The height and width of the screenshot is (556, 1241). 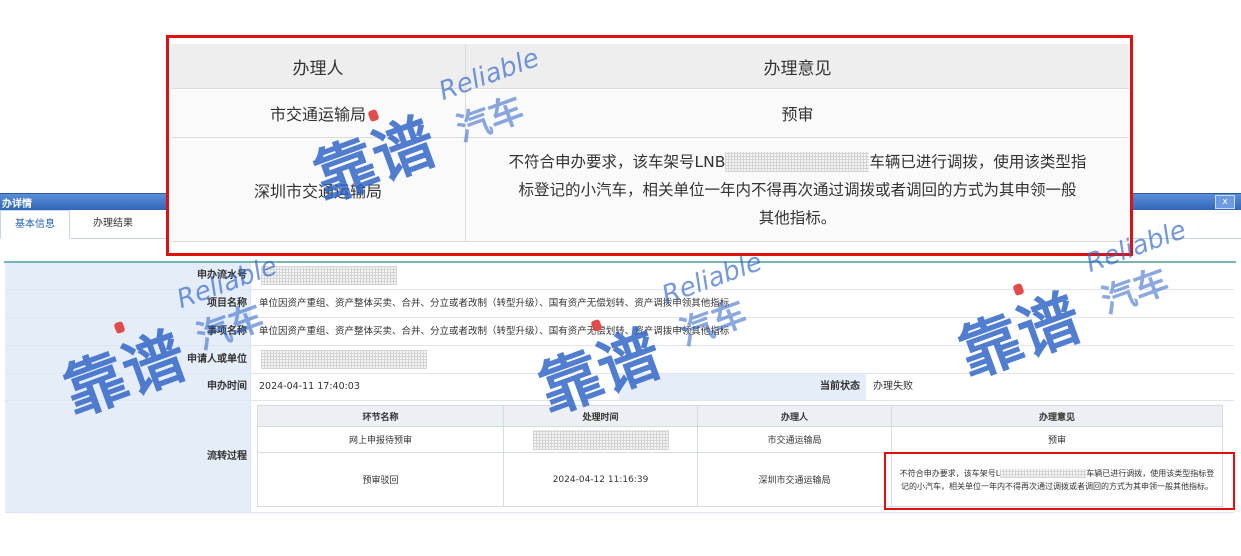 What do you see at coordinates (742, 387) in the screenshot?
I see `status-label: 当前状态` at bounding box center [742, 387].